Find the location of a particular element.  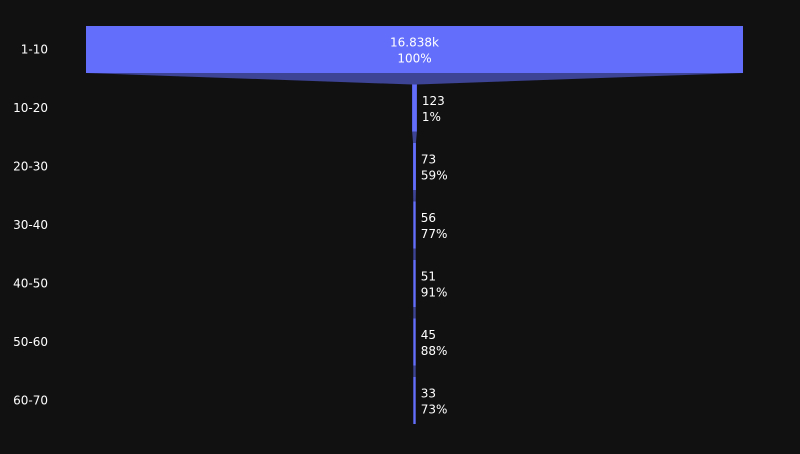

percent-label: 59% is located at coordinates (434, 176).